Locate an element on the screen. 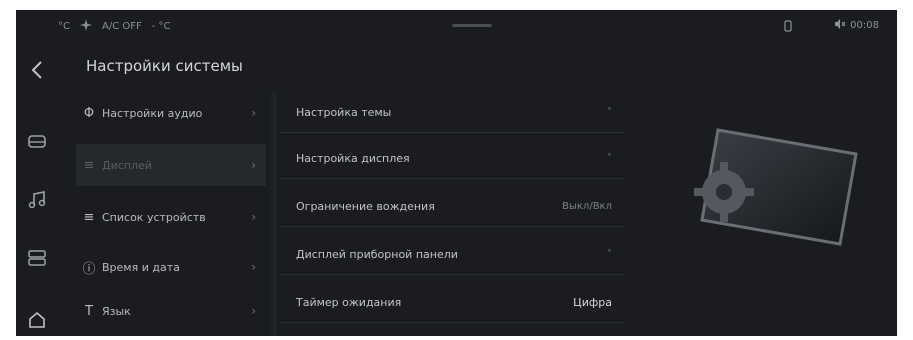 This screenshot has height=340, width=913. menu-item-language: T Язык › is located at coordinates (171, 311).